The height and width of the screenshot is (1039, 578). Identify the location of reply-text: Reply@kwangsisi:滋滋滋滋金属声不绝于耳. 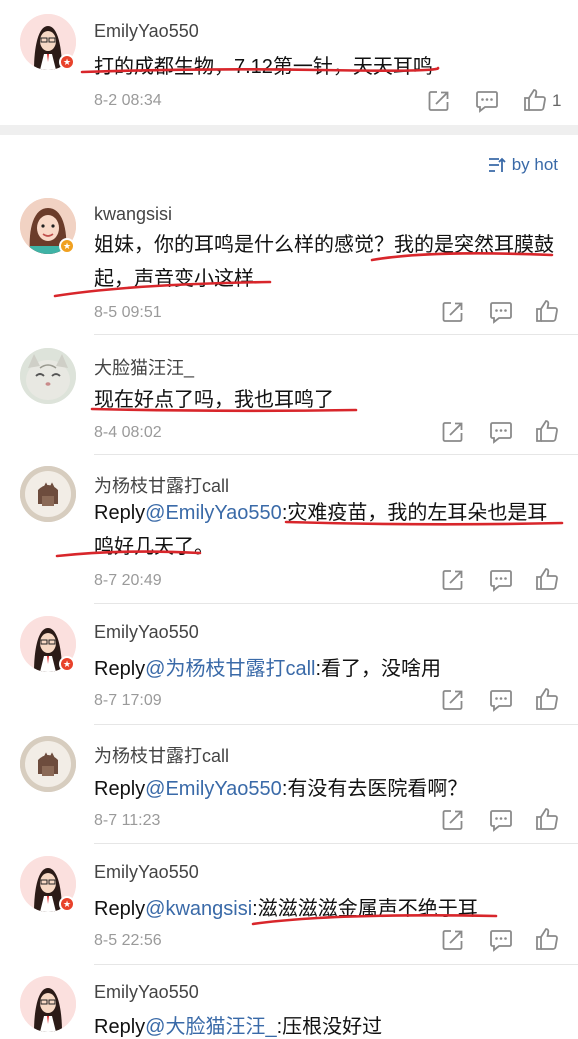
(286, 906).